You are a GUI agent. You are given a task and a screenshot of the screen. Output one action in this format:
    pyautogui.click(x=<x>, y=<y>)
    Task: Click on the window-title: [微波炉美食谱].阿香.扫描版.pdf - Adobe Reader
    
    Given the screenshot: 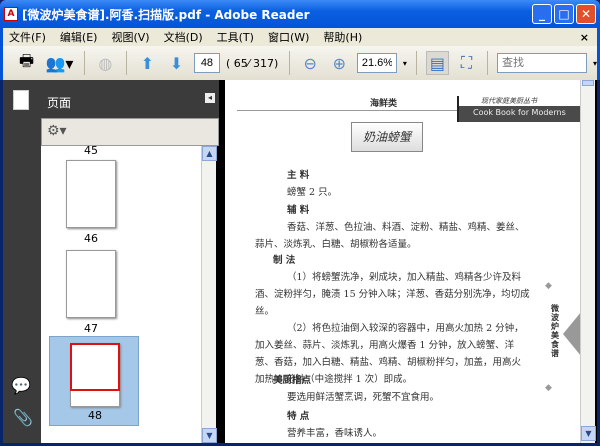 What is the action you would take?
    pyautogui.click(x=166, y=14)
    